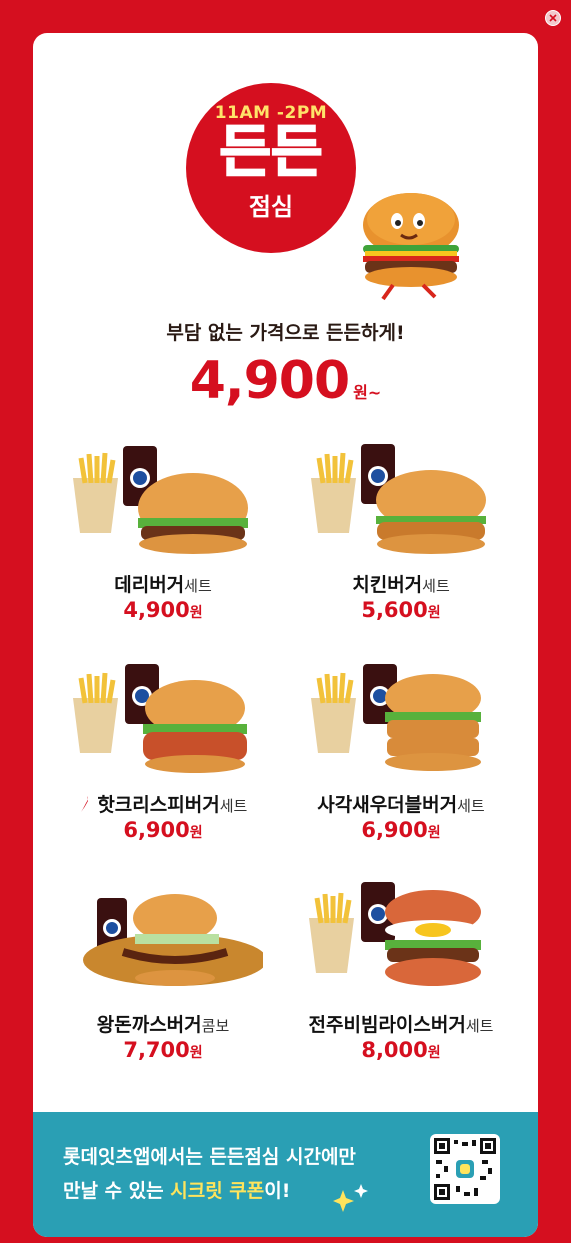 Image resolution: width=571 pixels, height=1243 pixels. I want to click on menu-item: 사각새우더블버거세트 6,900원, so click(401, 765).